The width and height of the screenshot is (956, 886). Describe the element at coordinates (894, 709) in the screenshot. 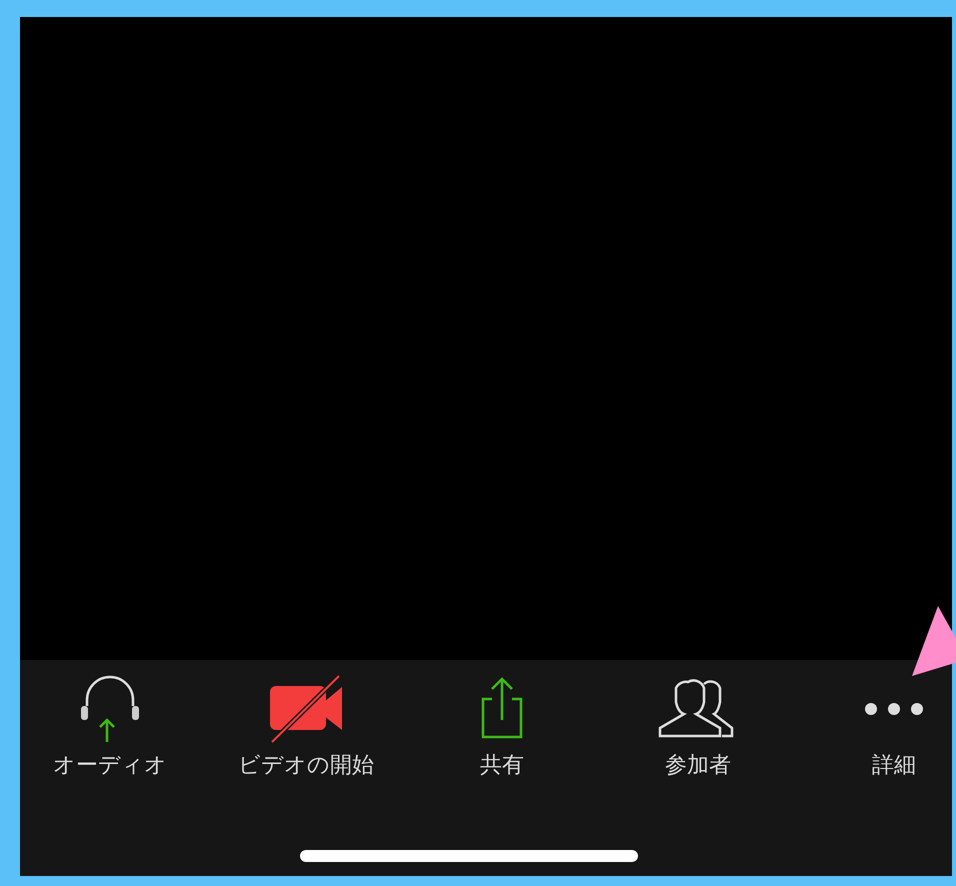

I see `more-icon` at that location.